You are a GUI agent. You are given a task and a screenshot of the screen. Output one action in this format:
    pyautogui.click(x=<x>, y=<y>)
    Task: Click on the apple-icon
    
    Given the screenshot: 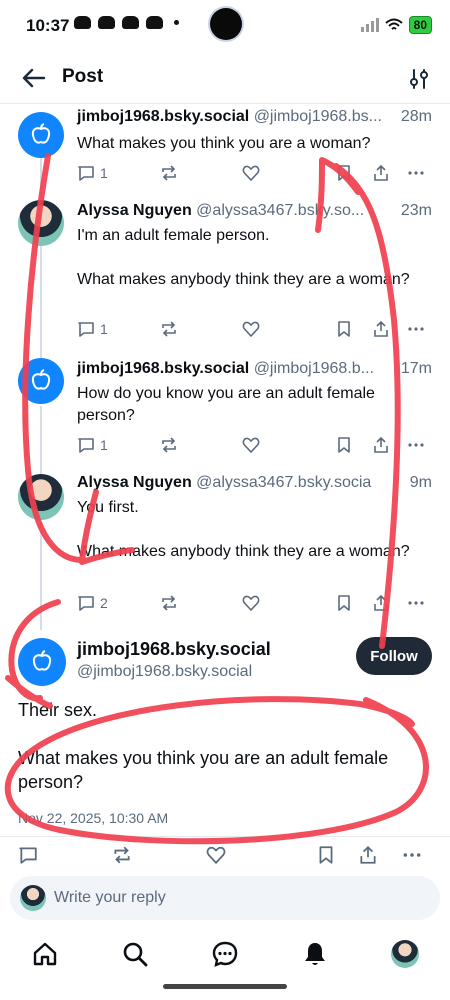 What is the action you would take?
    pyautogui.click(x=41, y=133)
    